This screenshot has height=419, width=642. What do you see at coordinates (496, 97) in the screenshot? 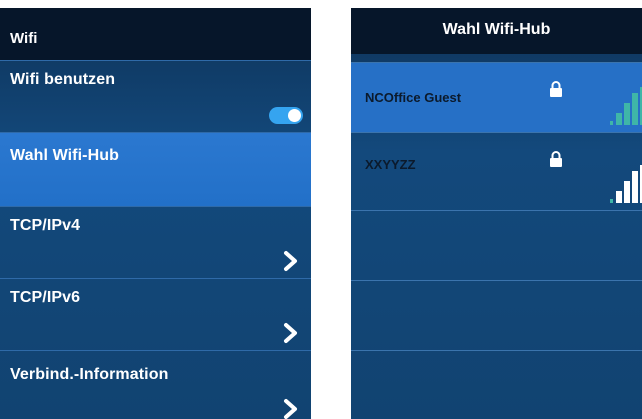
I see `network-row-ncoffice-guest: NCOffice Guest` at bounding box center [496, 97].